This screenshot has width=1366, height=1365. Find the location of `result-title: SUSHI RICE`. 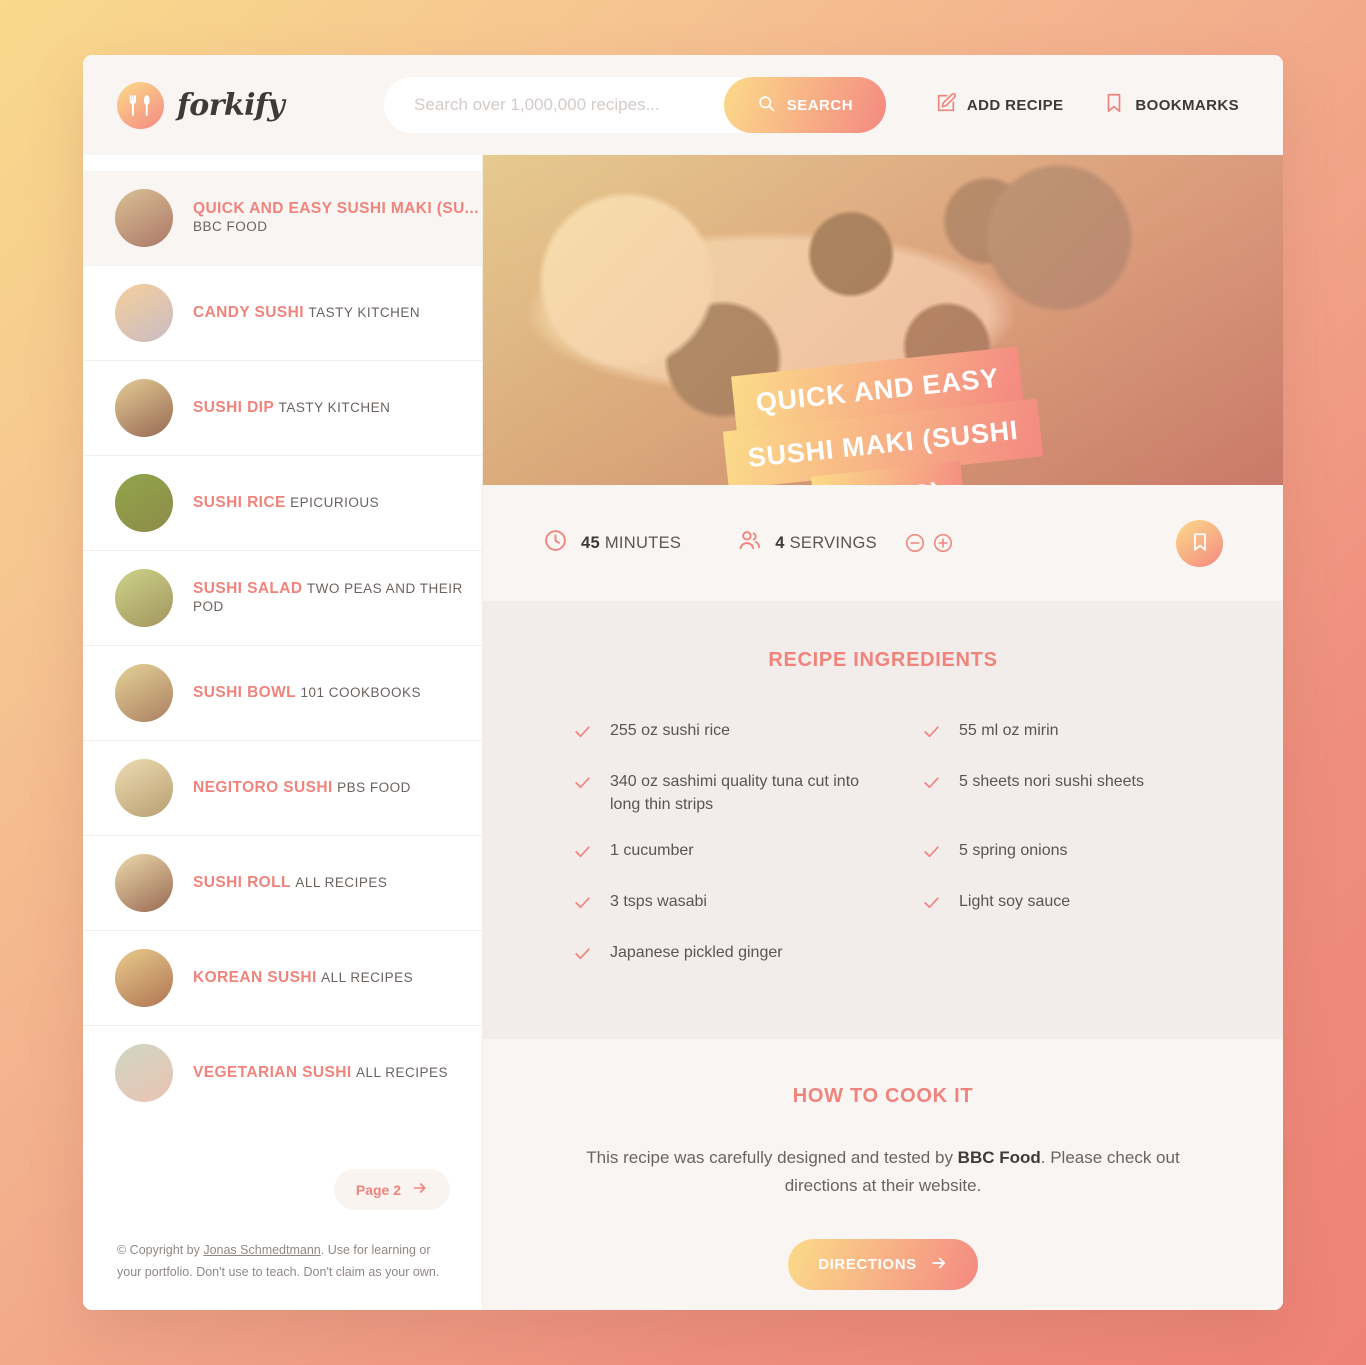

result-title: SUSHI RICE is located at coordinates (239, 502).